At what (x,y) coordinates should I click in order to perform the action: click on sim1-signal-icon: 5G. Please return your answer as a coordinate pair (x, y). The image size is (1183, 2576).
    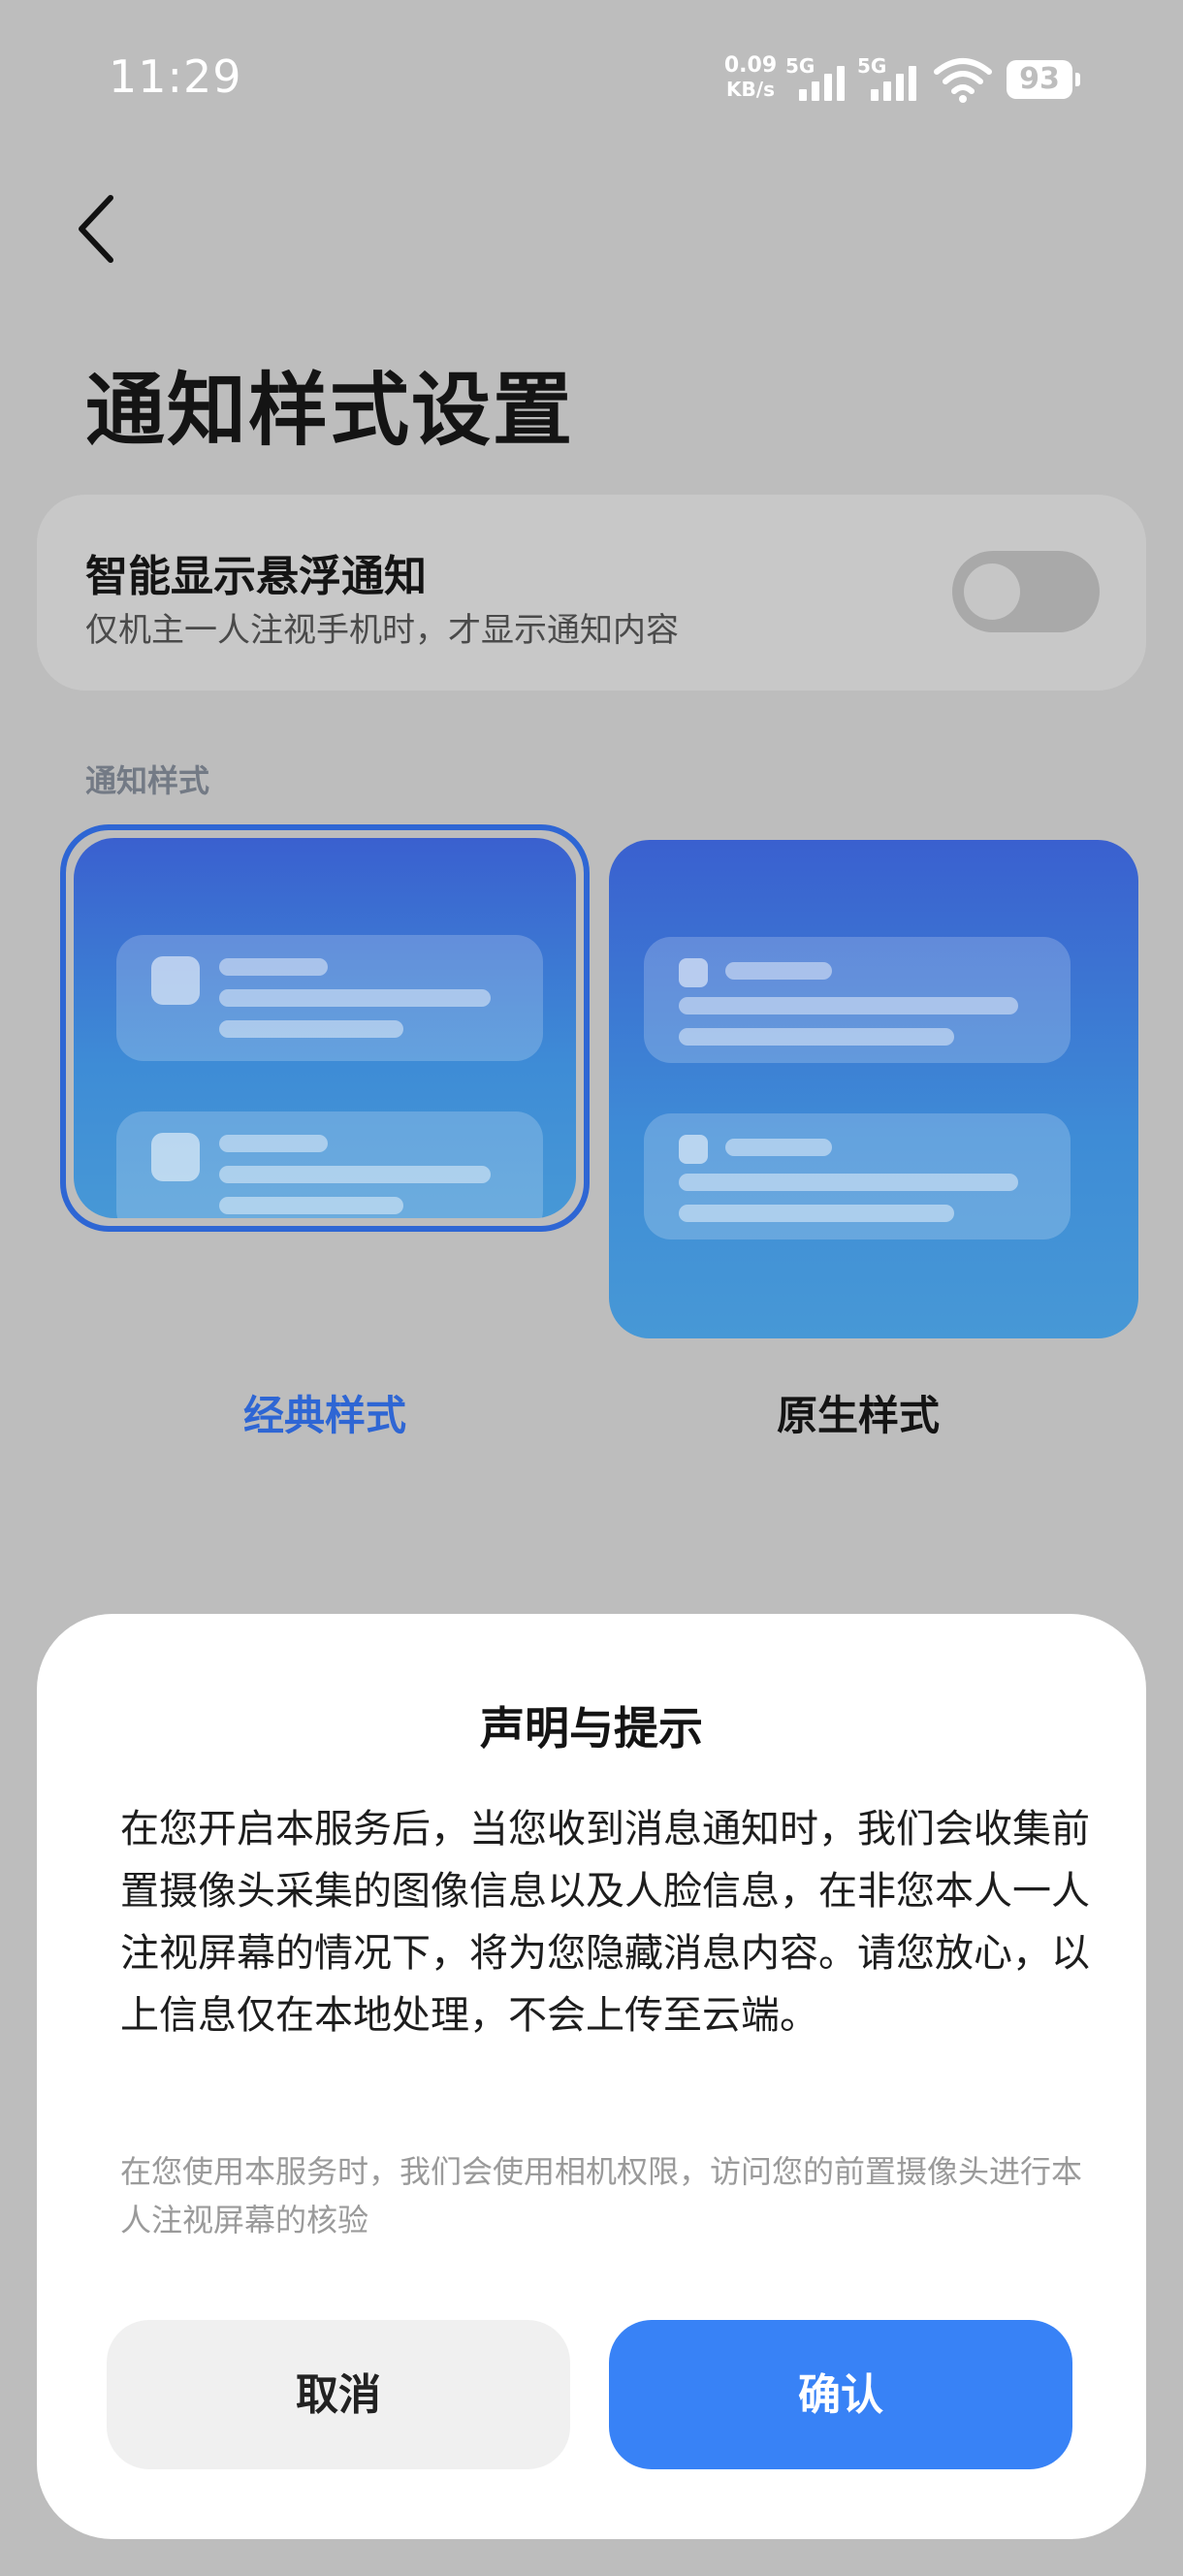
    Looking at the image, I should click on (819, 77).